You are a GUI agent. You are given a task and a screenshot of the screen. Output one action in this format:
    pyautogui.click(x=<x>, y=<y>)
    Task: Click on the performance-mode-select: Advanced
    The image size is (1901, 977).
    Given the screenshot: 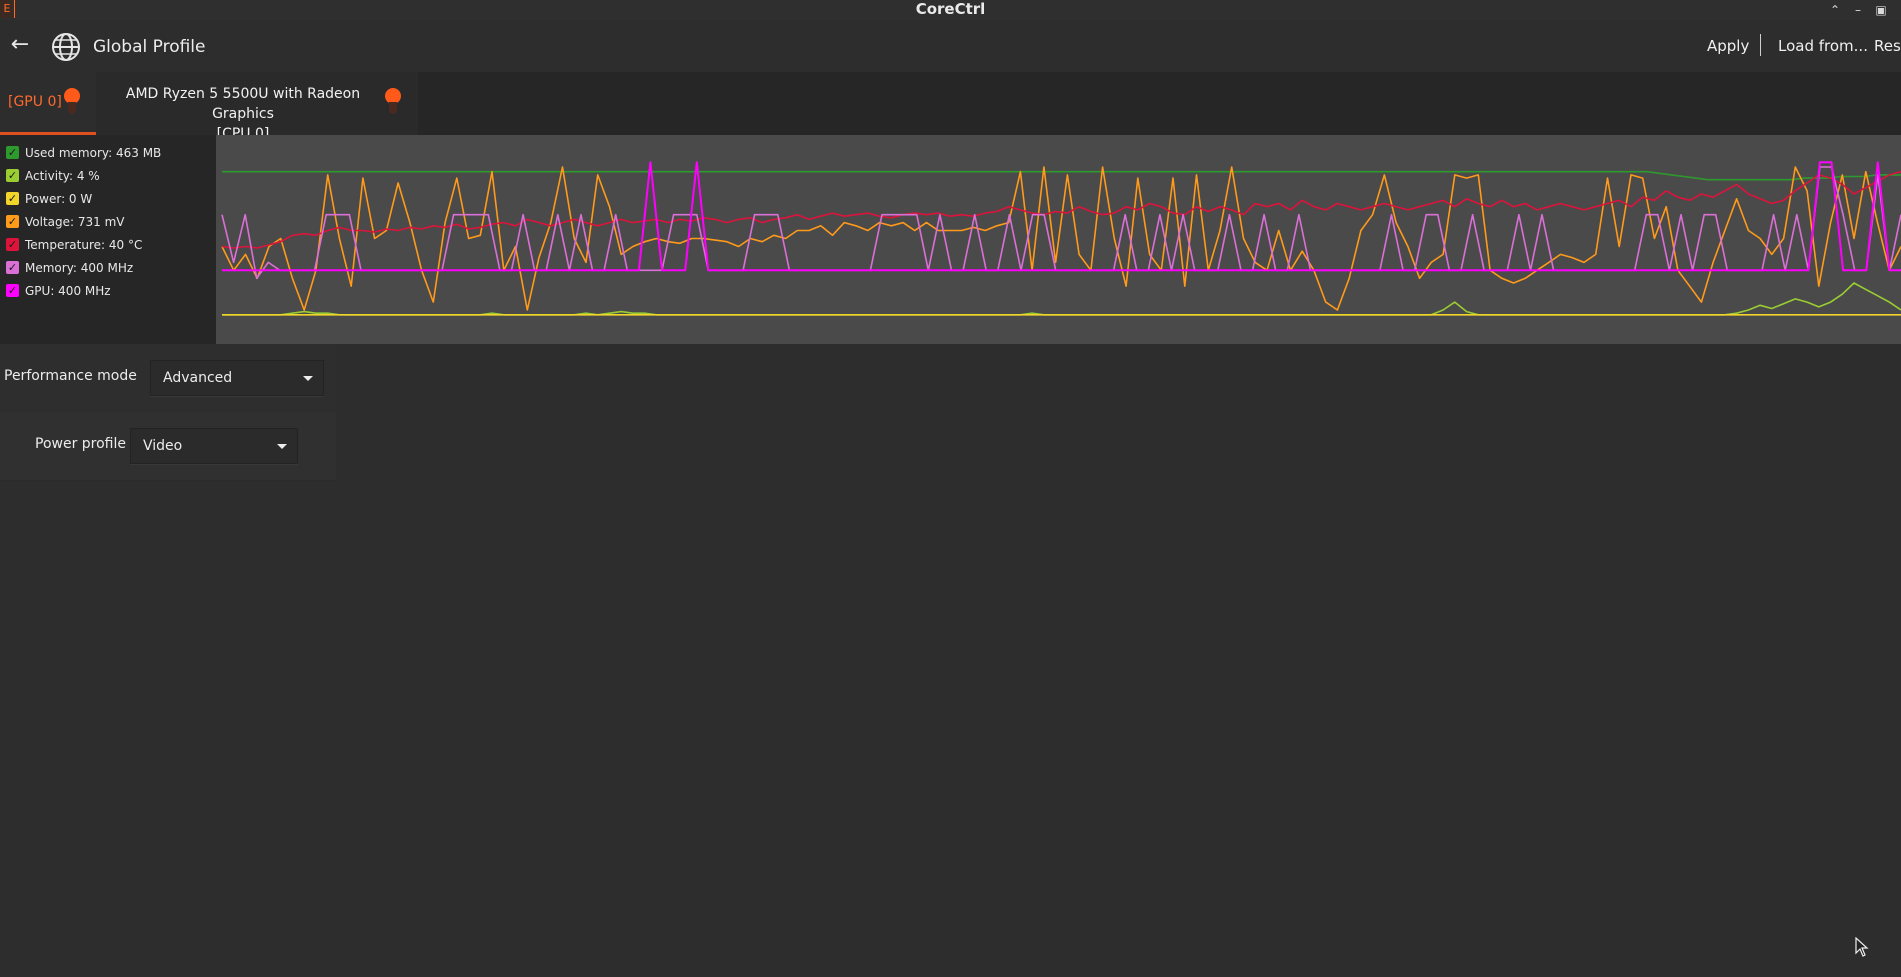 What is the action you would take?
    pyautogui.click(x=237, y=378)
    